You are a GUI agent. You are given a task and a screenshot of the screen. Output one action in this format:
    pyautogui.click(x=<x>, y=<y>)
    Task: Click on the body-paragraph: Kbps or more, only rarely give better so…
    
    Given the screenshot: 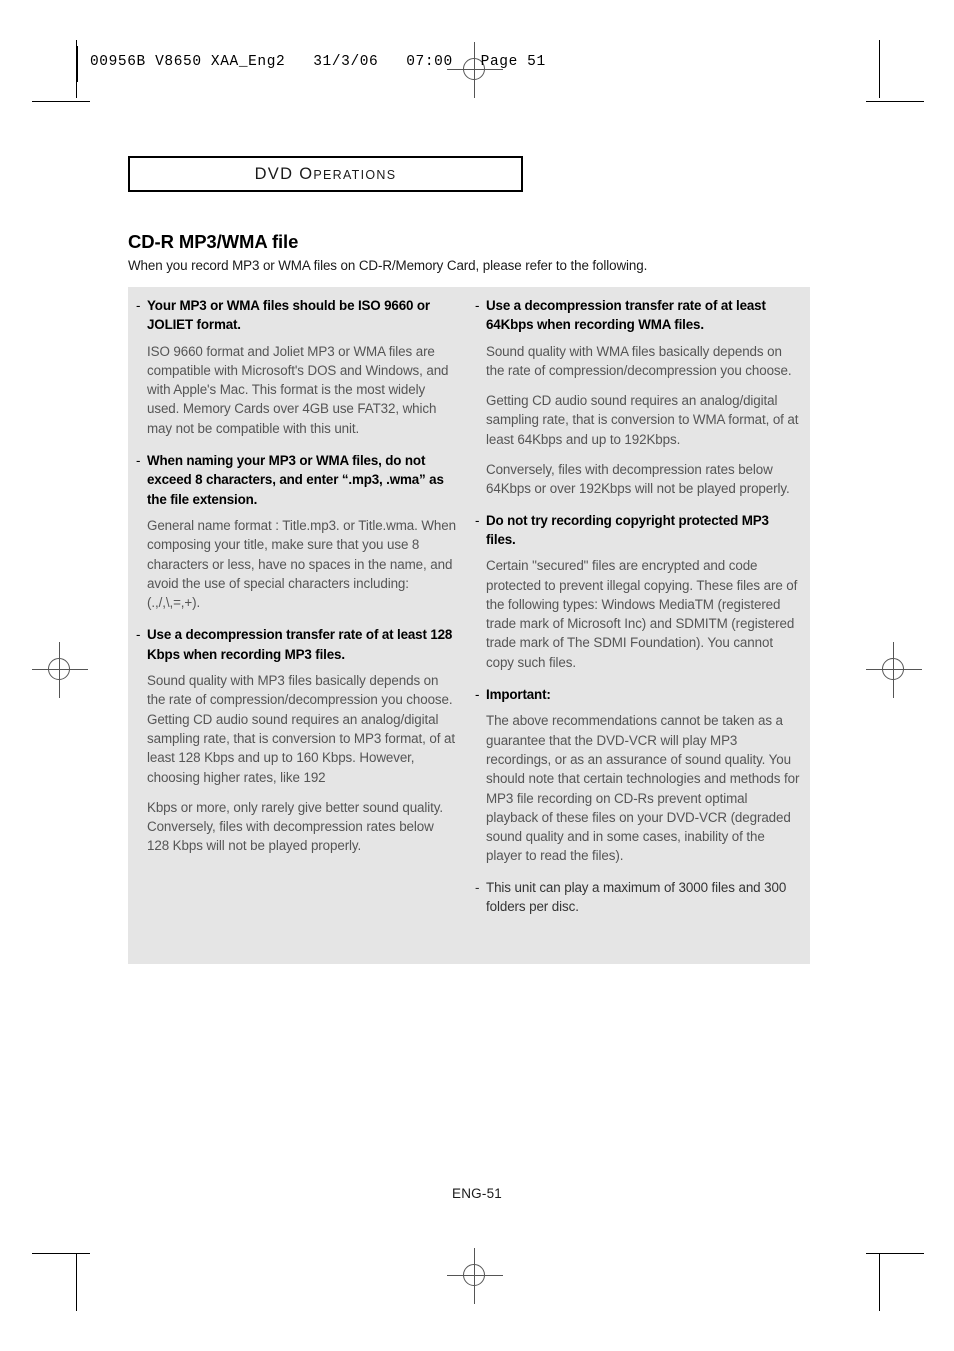 What is the action you would take?
    pyautogui.click(x=295, y=826)
    